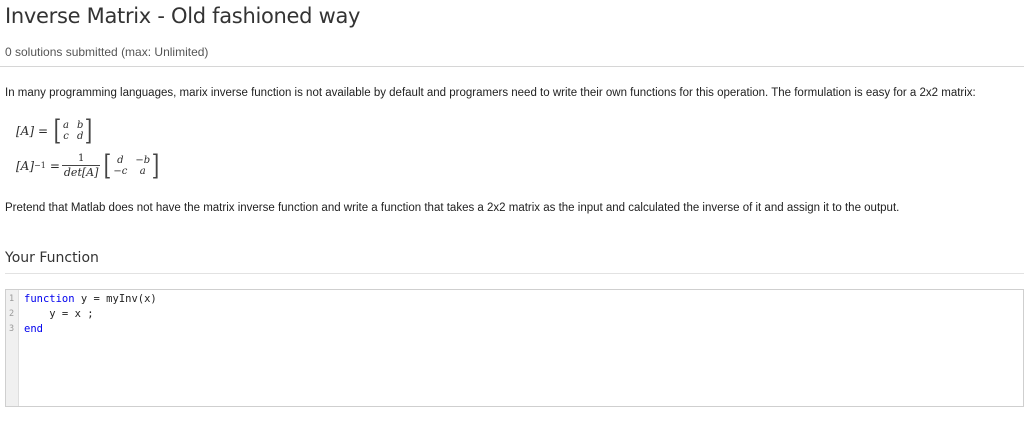  What do you see at coordinates (115, 299) in the screenshot?
I see `code-text: y = myInv(x)` at bounding box center [115, 299].